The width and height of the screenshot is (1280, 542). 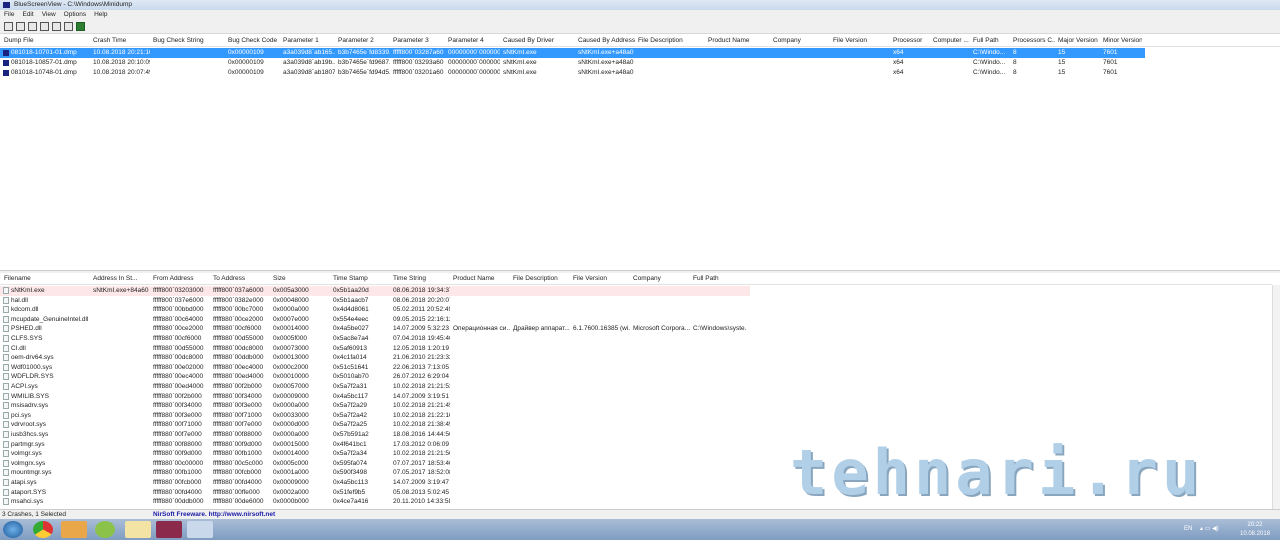 What do you see at coordinates (237, 396) in the screenshot?
I see `cell-to-address: fffff880`00f34000` at bounding box center [237, 396].